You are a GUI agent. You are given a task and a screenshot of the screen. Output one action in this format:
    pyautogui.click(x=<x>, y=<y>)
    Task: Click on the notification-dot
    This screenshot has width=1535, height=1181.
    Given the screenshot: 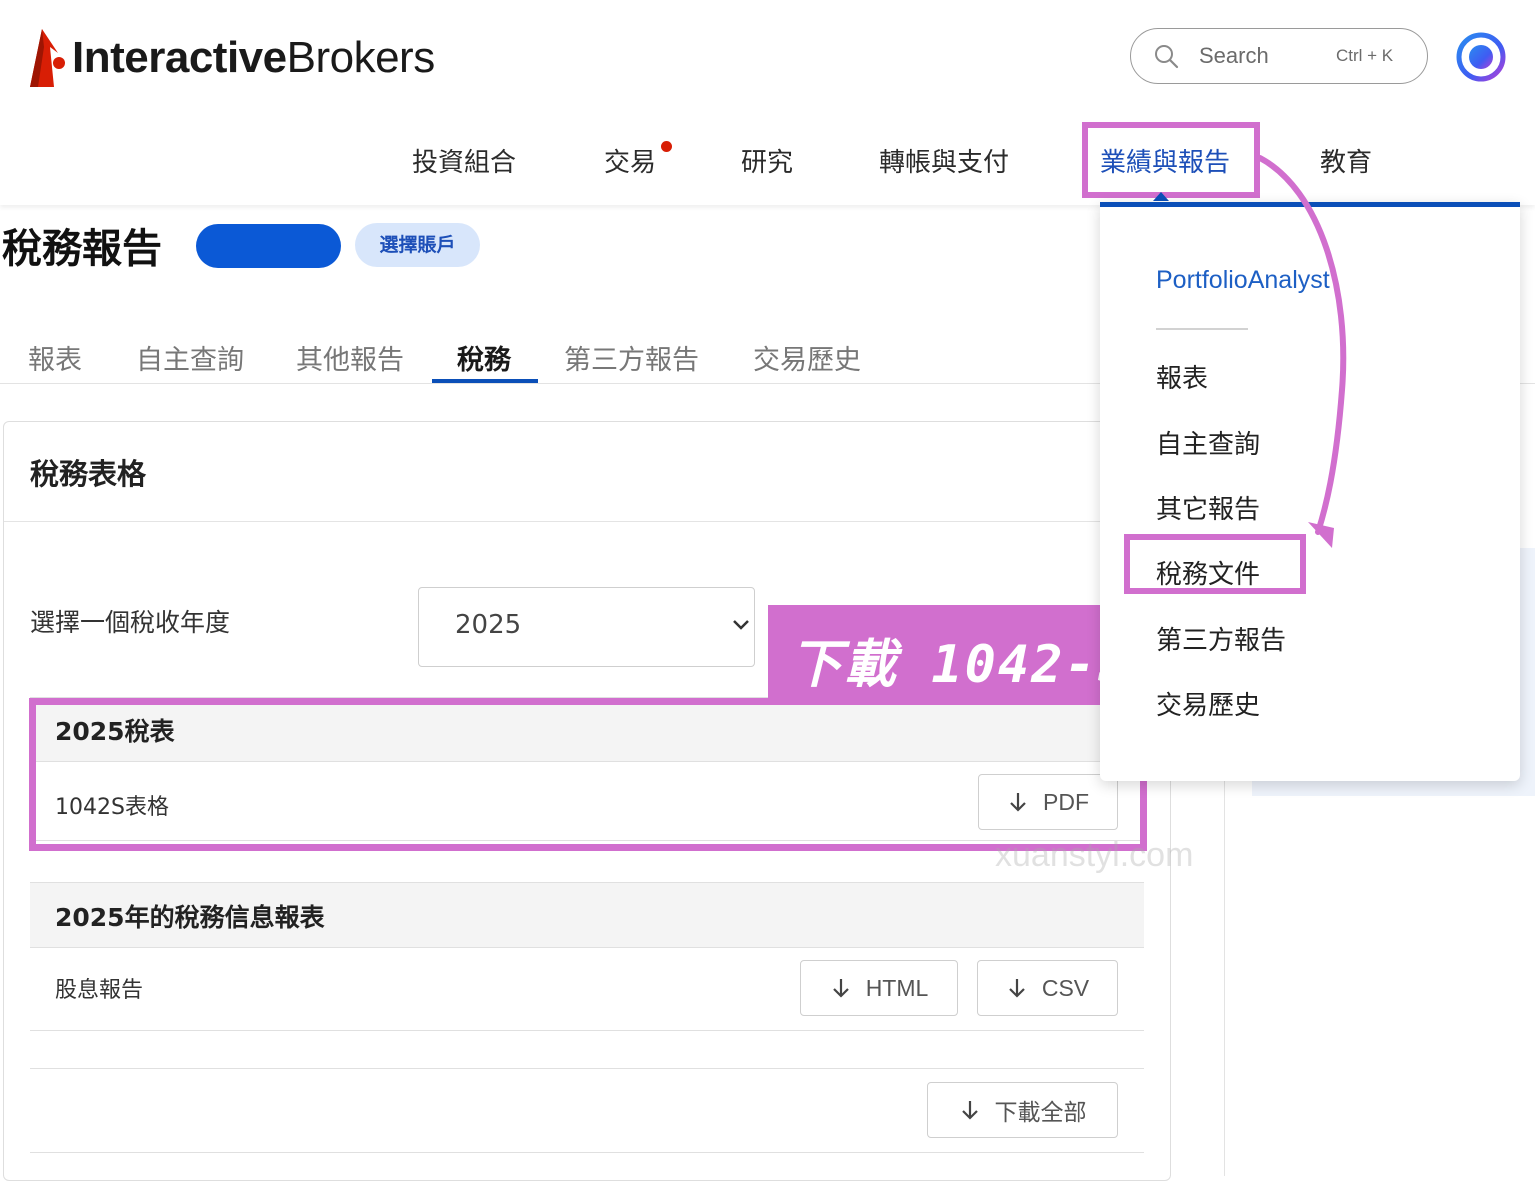 What is the action you would take?
    pyautogui.click(x=666, y=146)
    